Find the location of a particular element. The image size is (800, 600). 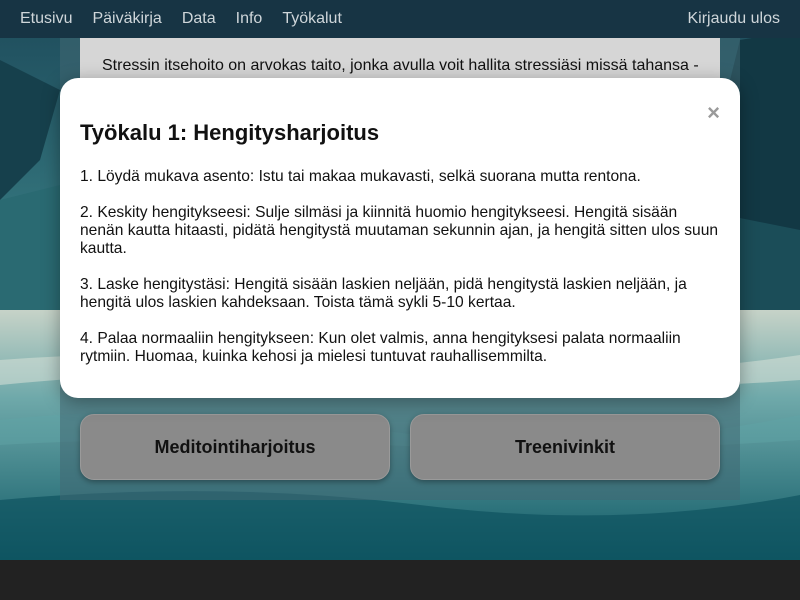

meditation-exercise-button: Meditointiharjoitus is located at coordinates (235, 447).